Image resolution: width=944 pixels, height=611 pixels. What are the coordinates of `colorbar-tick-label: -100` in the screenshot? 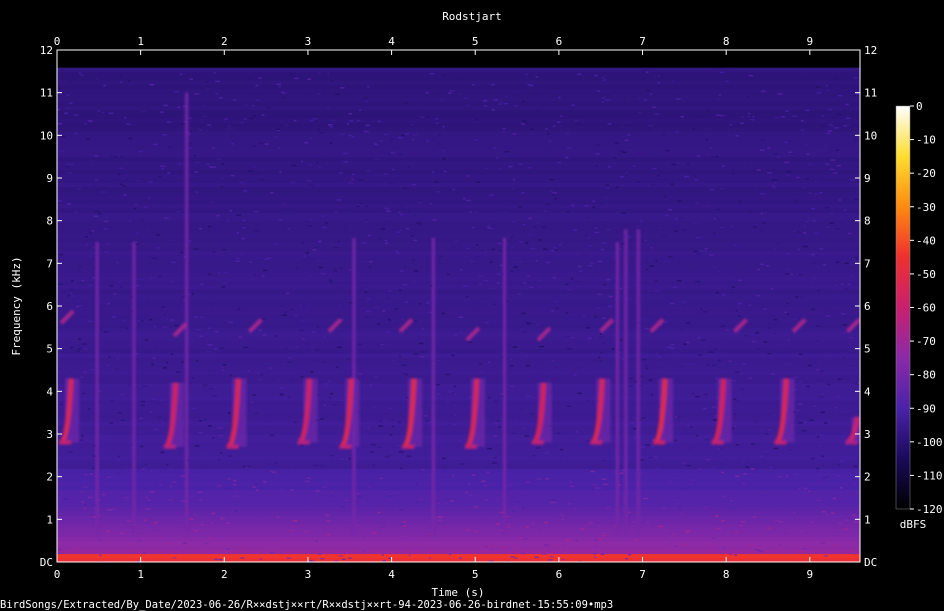 It's located at (929, 442).